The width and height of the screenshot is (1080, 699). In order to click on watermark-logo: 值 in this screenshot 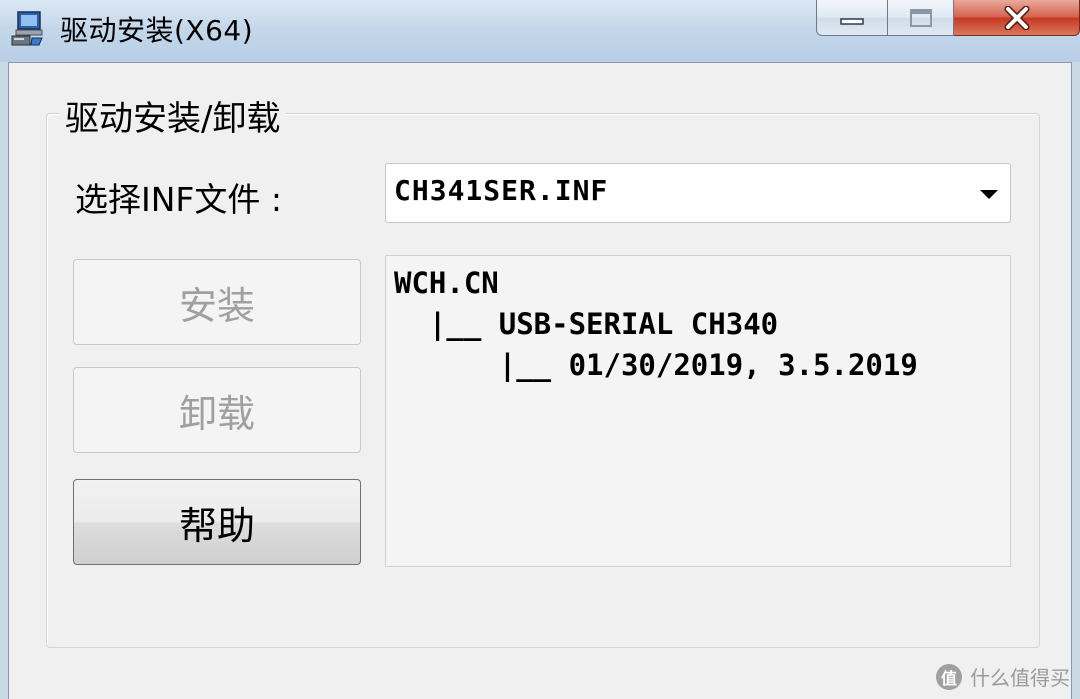, I will do `click(949, 676)`.